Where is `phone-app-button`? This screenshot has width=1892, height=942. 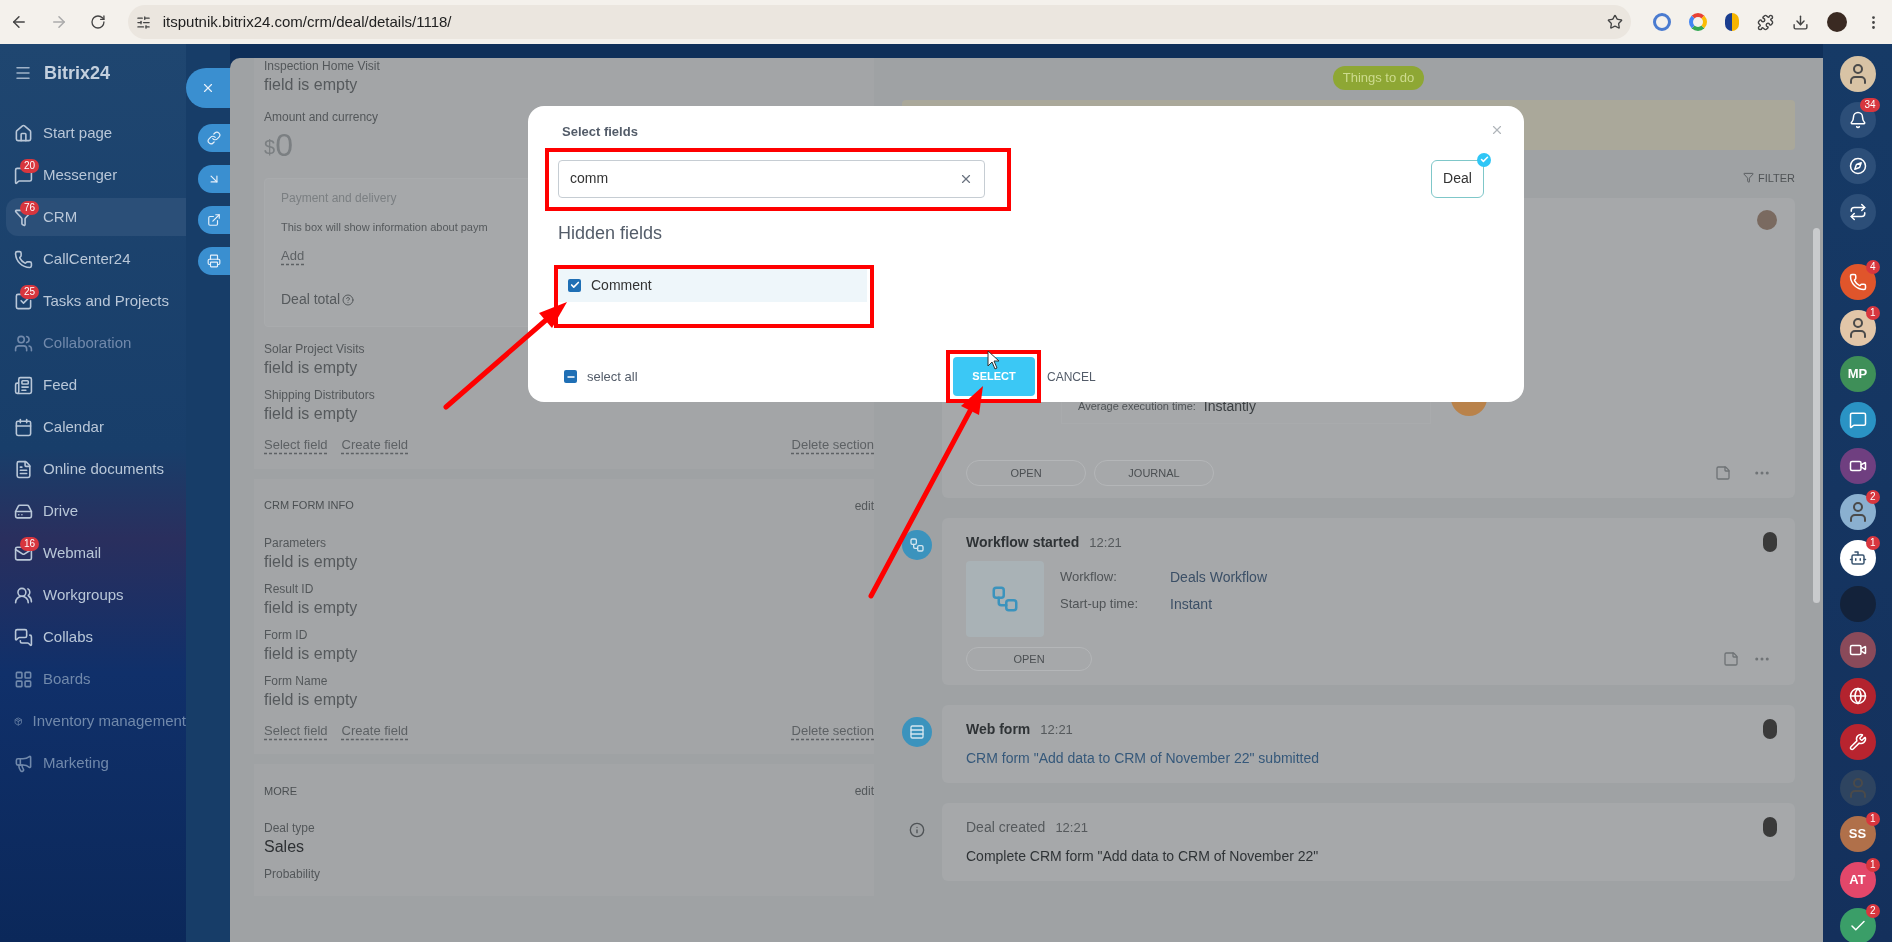 phone-app-button is located at coordinates (1857, 282).